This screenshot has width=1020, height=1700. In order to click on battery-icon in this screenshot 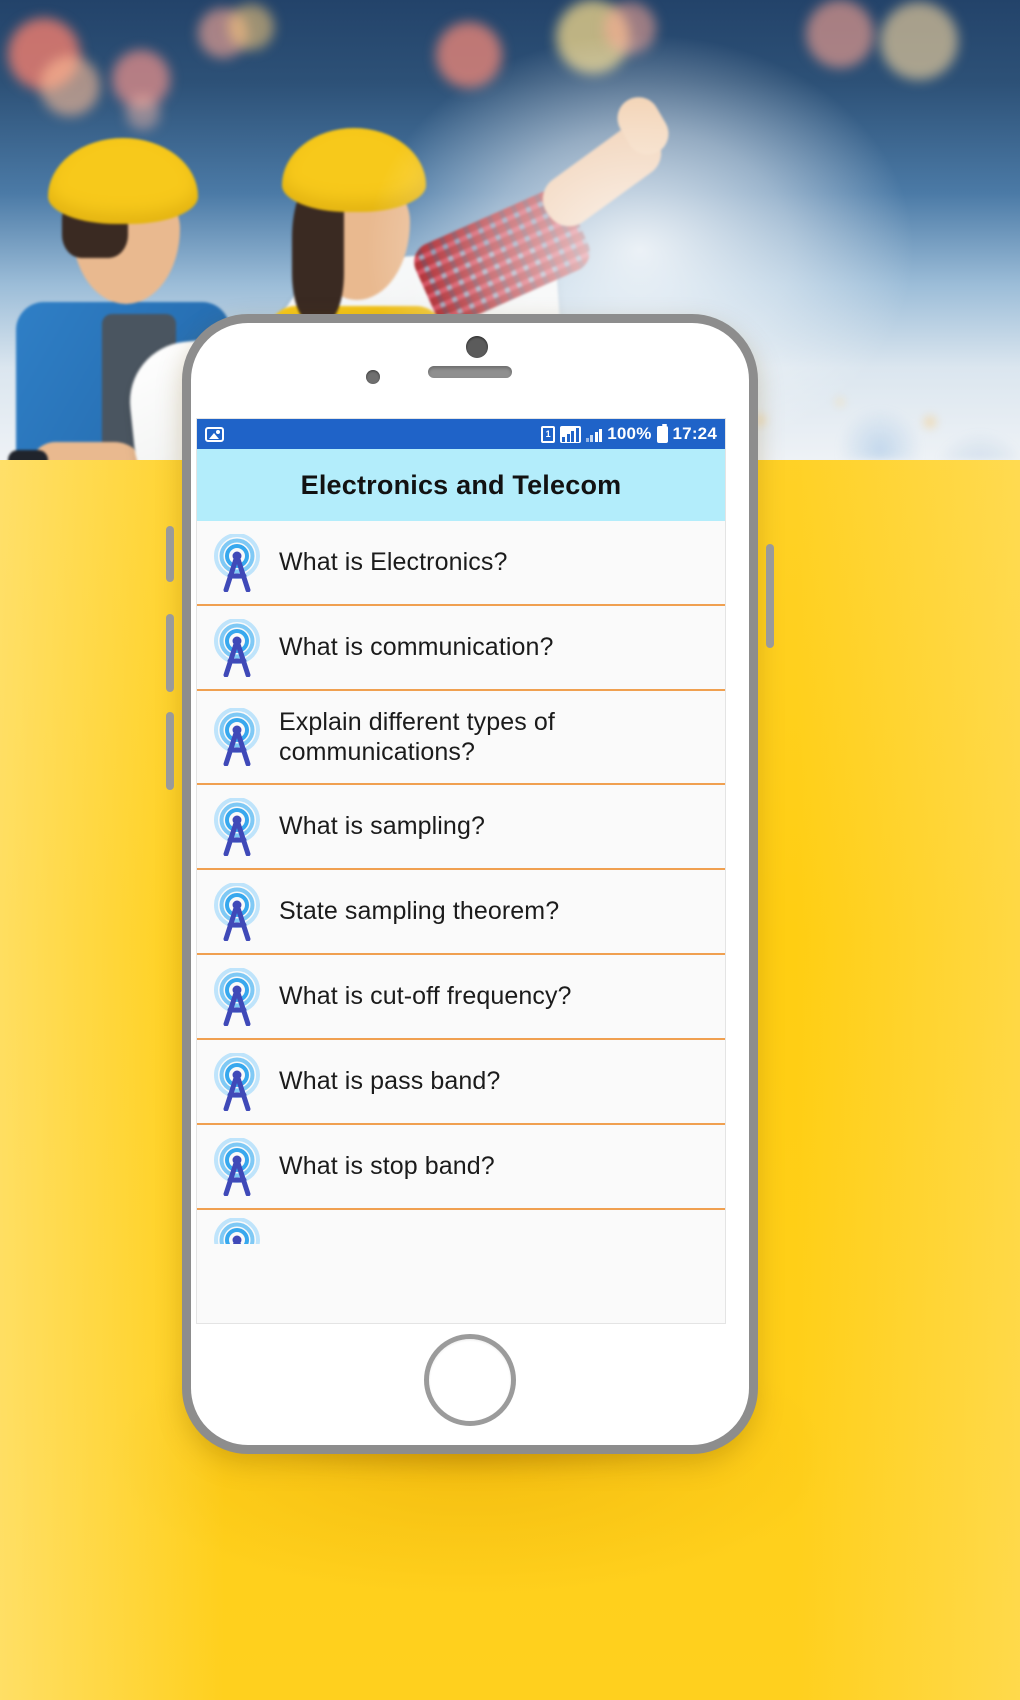, I will do `click(662, 433)`.